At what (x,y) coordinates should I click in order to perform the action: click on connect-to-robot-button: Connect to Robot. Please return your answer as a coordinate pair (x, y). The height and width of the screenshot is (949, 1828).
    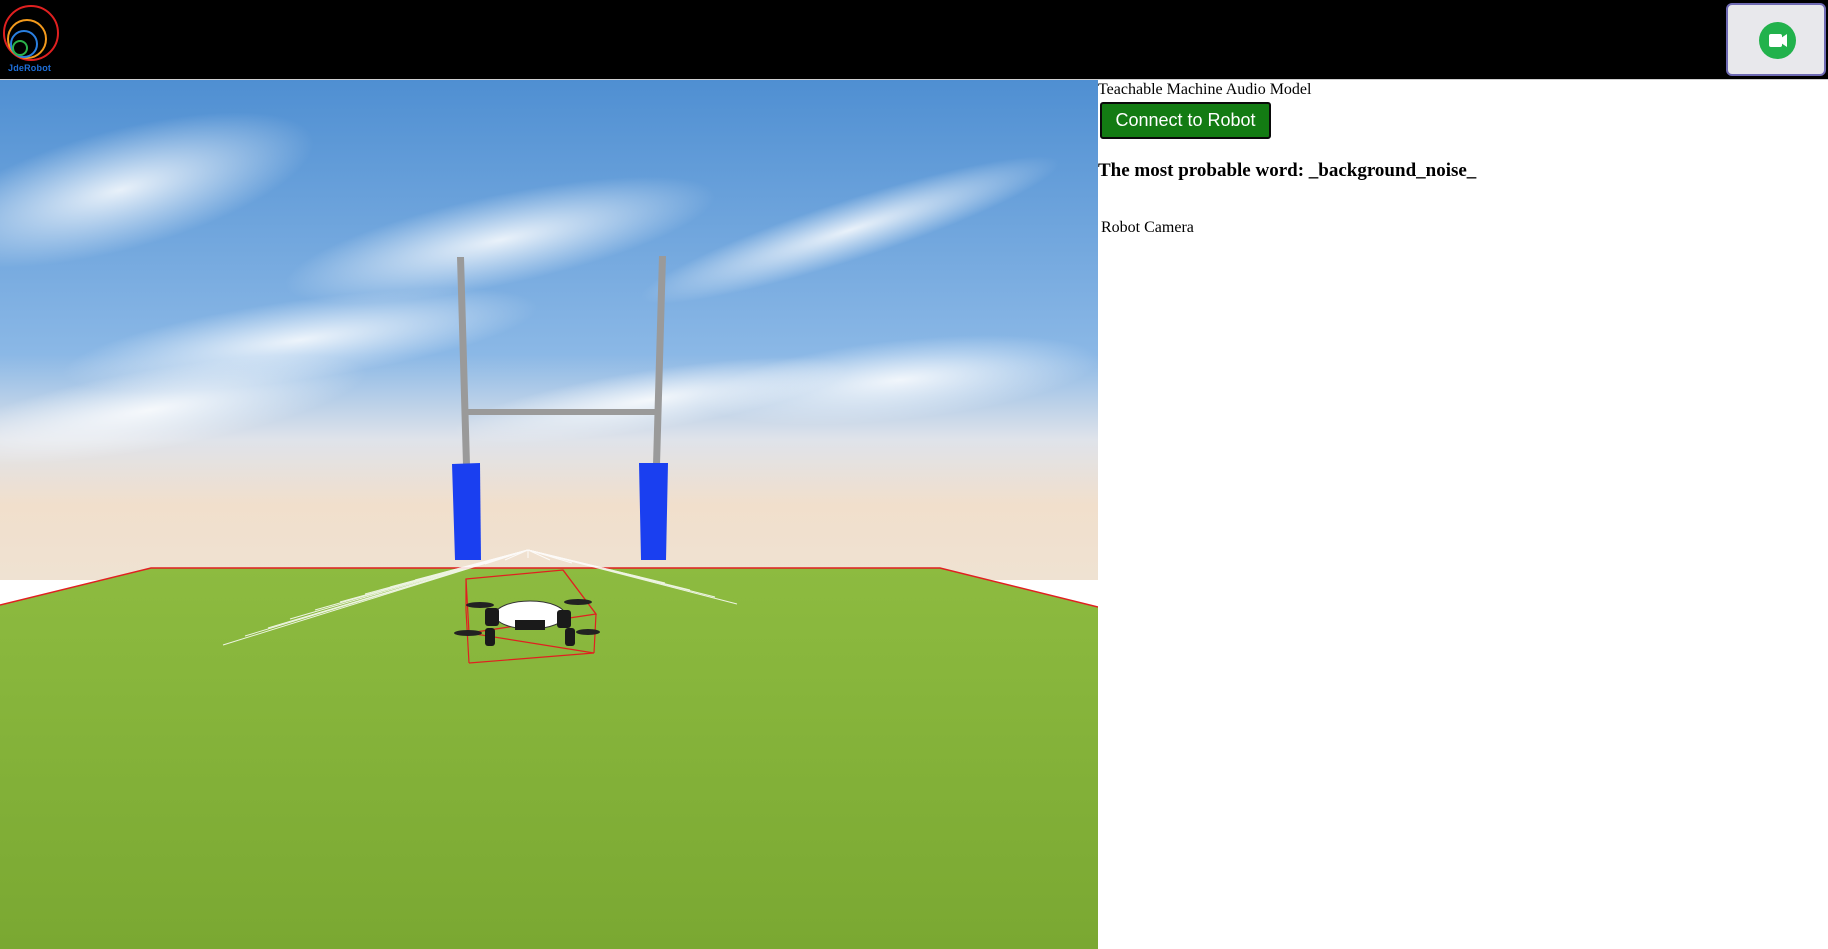
    Looking at the image, I should click on (1185, 120).